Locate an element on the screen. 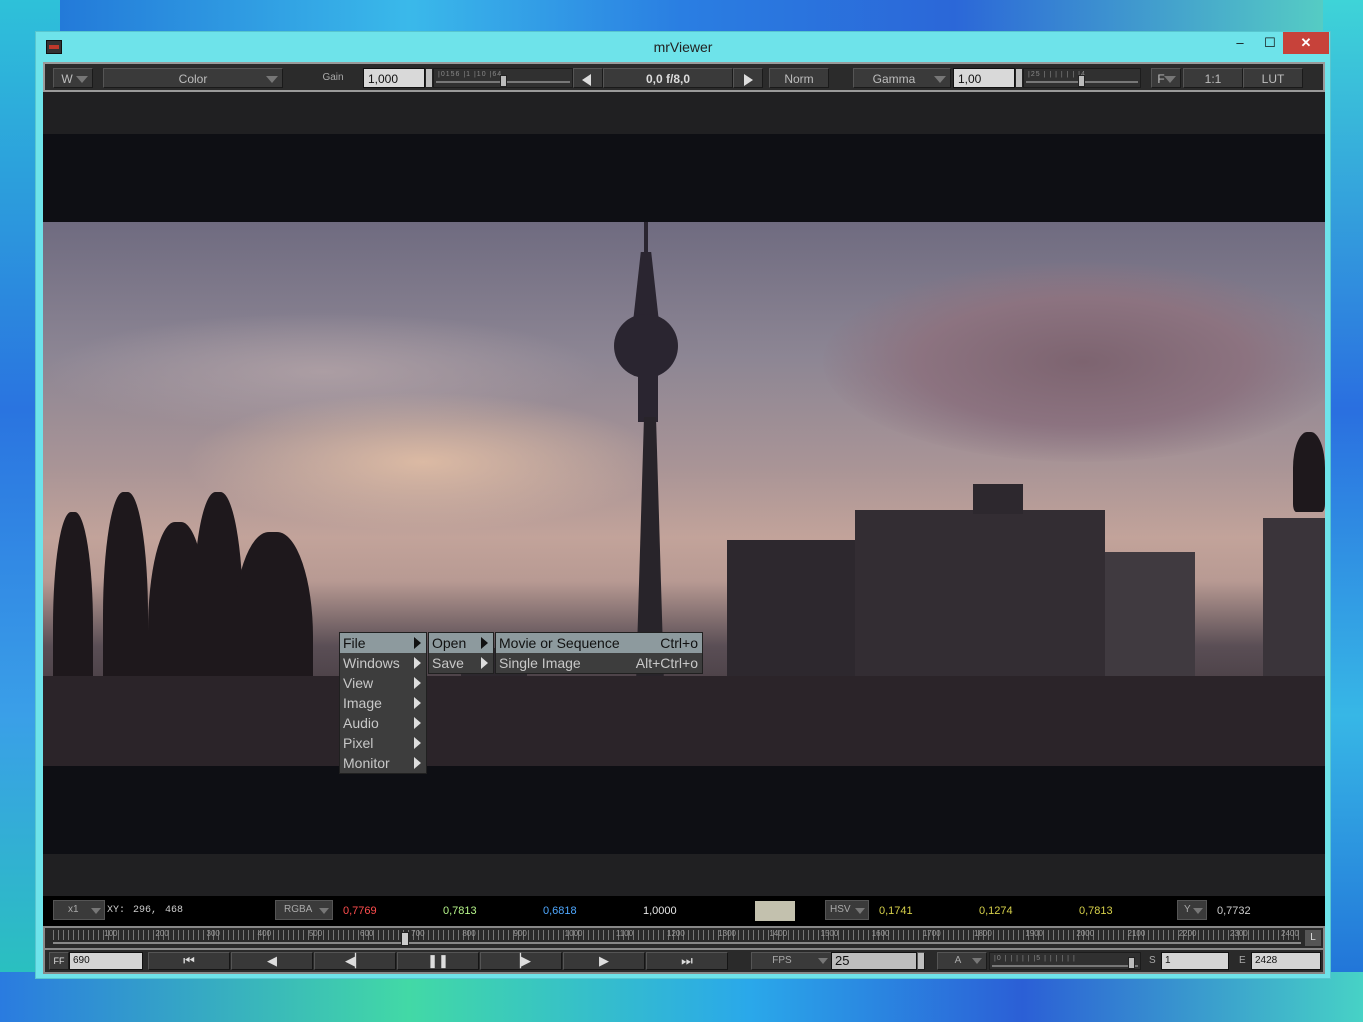 This screenshot has width=1363, height=1022. minimize-button: – is located at coordinates (1240, 43).